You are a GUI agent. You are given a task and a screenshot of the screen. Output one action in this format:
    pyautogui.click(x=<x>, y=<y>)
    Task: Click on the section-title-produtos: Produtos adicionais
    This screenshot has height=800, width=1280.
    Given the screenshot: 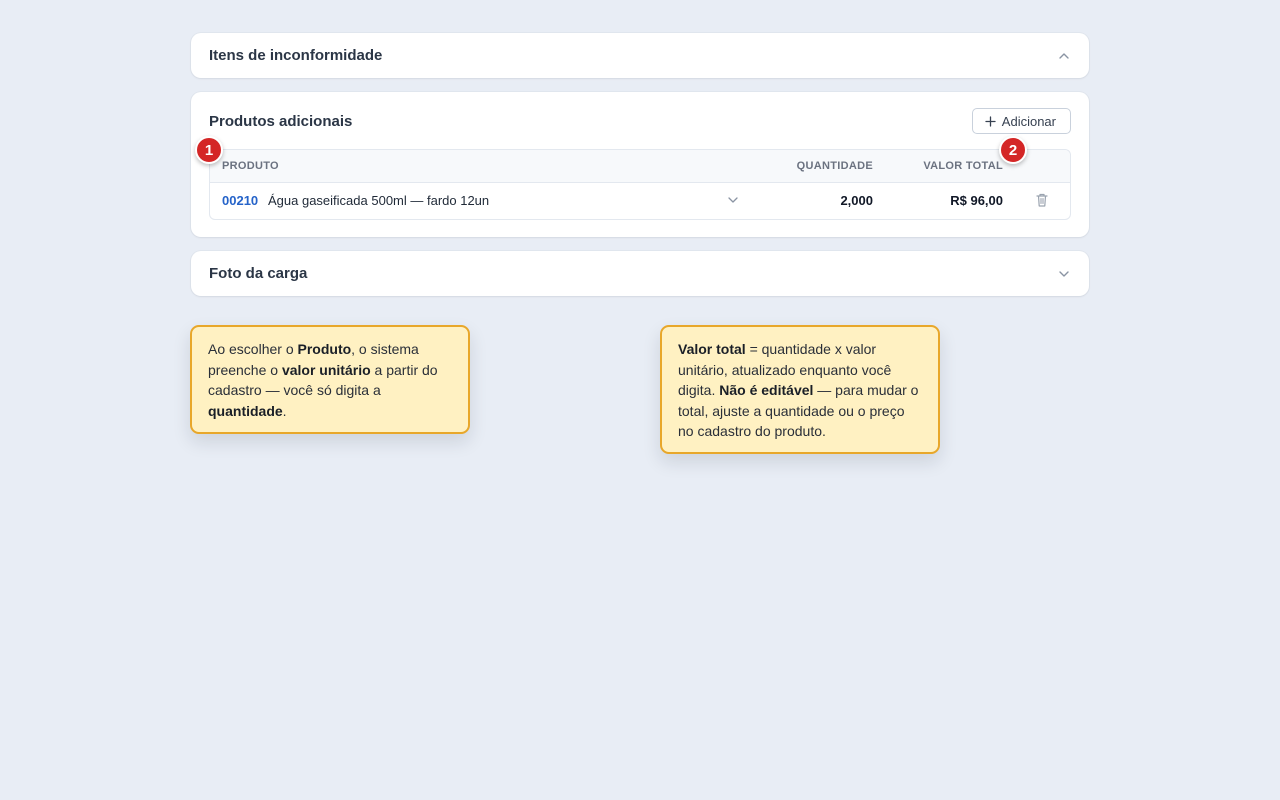 What is the action you would take?
    pyautogui.click(x=281, y=121)
    